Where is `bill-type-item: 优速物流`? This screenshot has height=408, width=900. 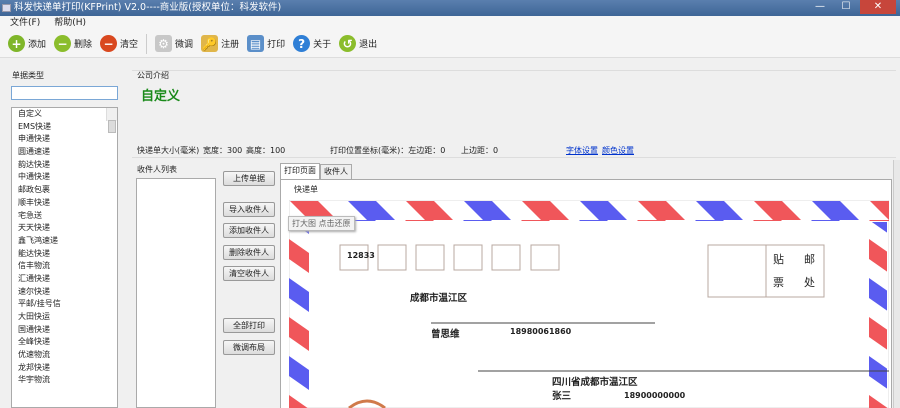 bill-type-item: 优速物流 is located at coordinates (66, 355).